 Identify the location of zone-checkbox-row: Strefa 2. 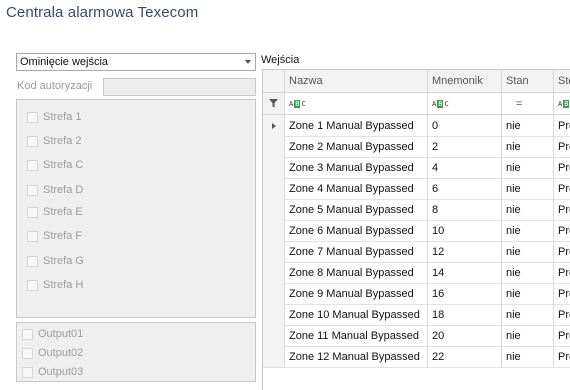
(54, 141).